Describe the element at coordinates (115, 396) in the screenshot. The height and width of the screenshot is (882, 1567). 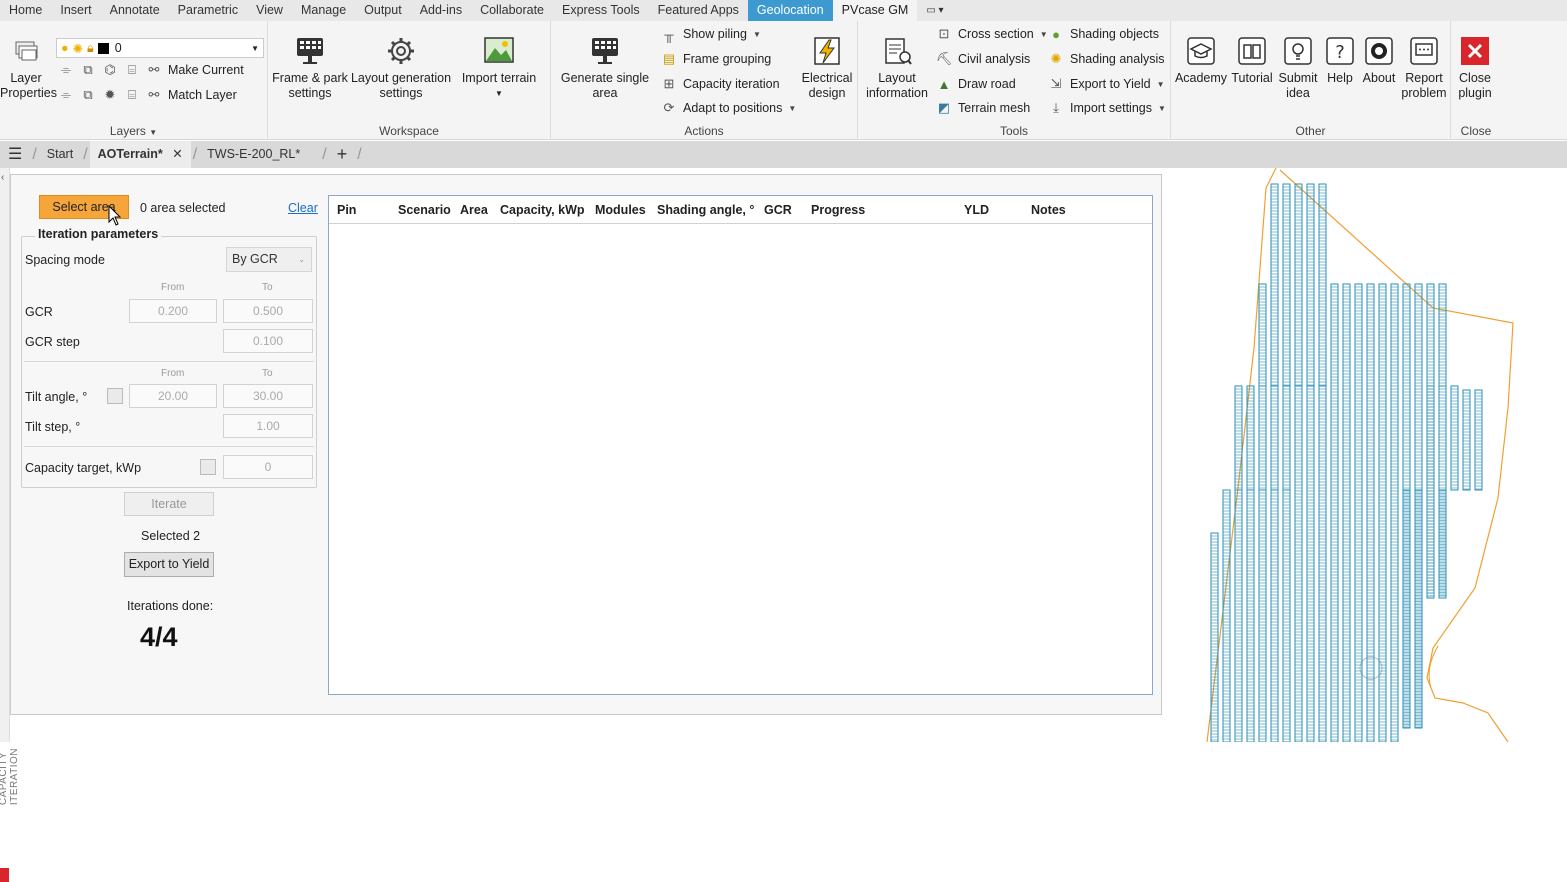
I see `tilt-angle-checkbox` at that location.